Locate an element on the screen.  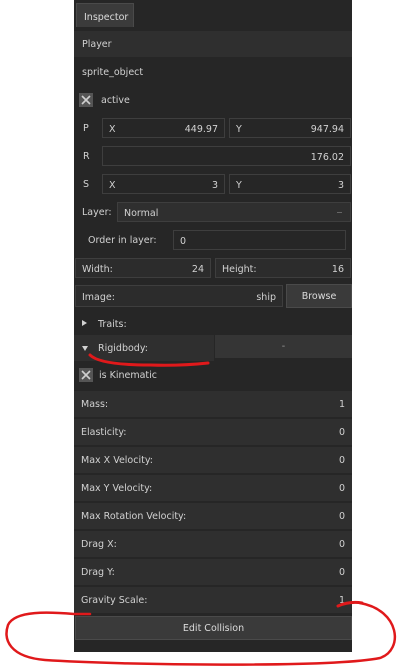
order-value: 0 is located at coordinates (183, 241).